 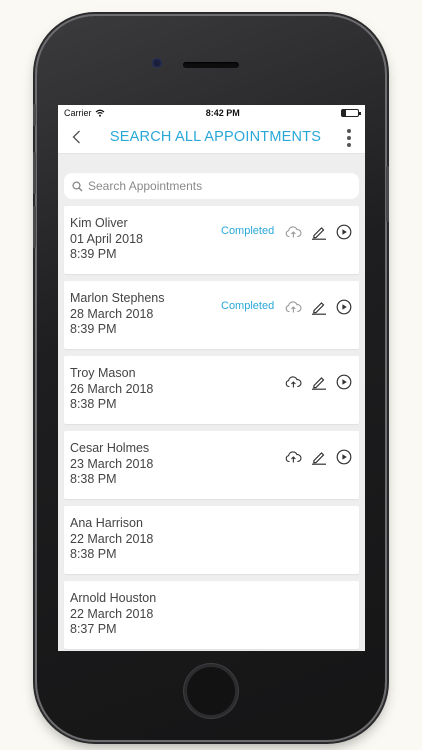 What do you see at coordinates (211, 540) in the screenshot?
I see `appointment-card: Ana Harrison 22 March 2018 8:38 PM` at bounding box center [211, 540].